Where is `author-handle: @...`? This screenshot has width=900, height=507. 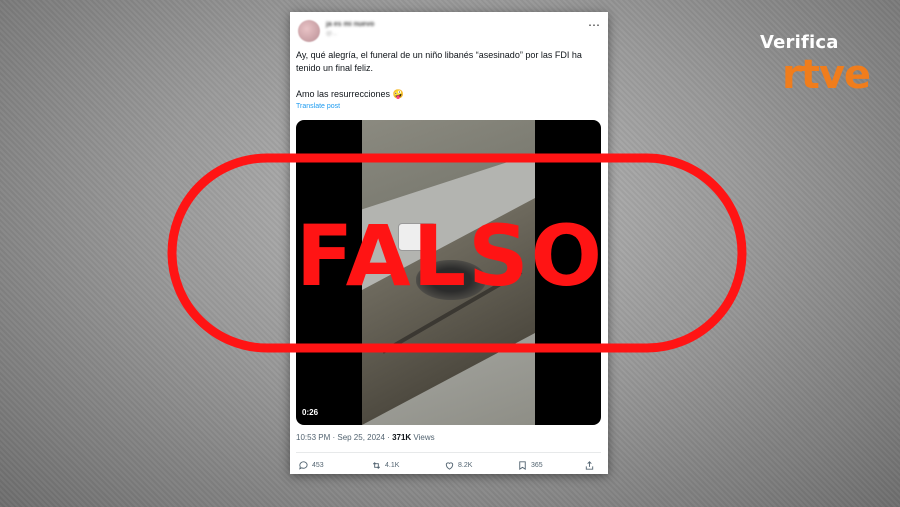 author-handle: @... is located at coordinates (331, 34).